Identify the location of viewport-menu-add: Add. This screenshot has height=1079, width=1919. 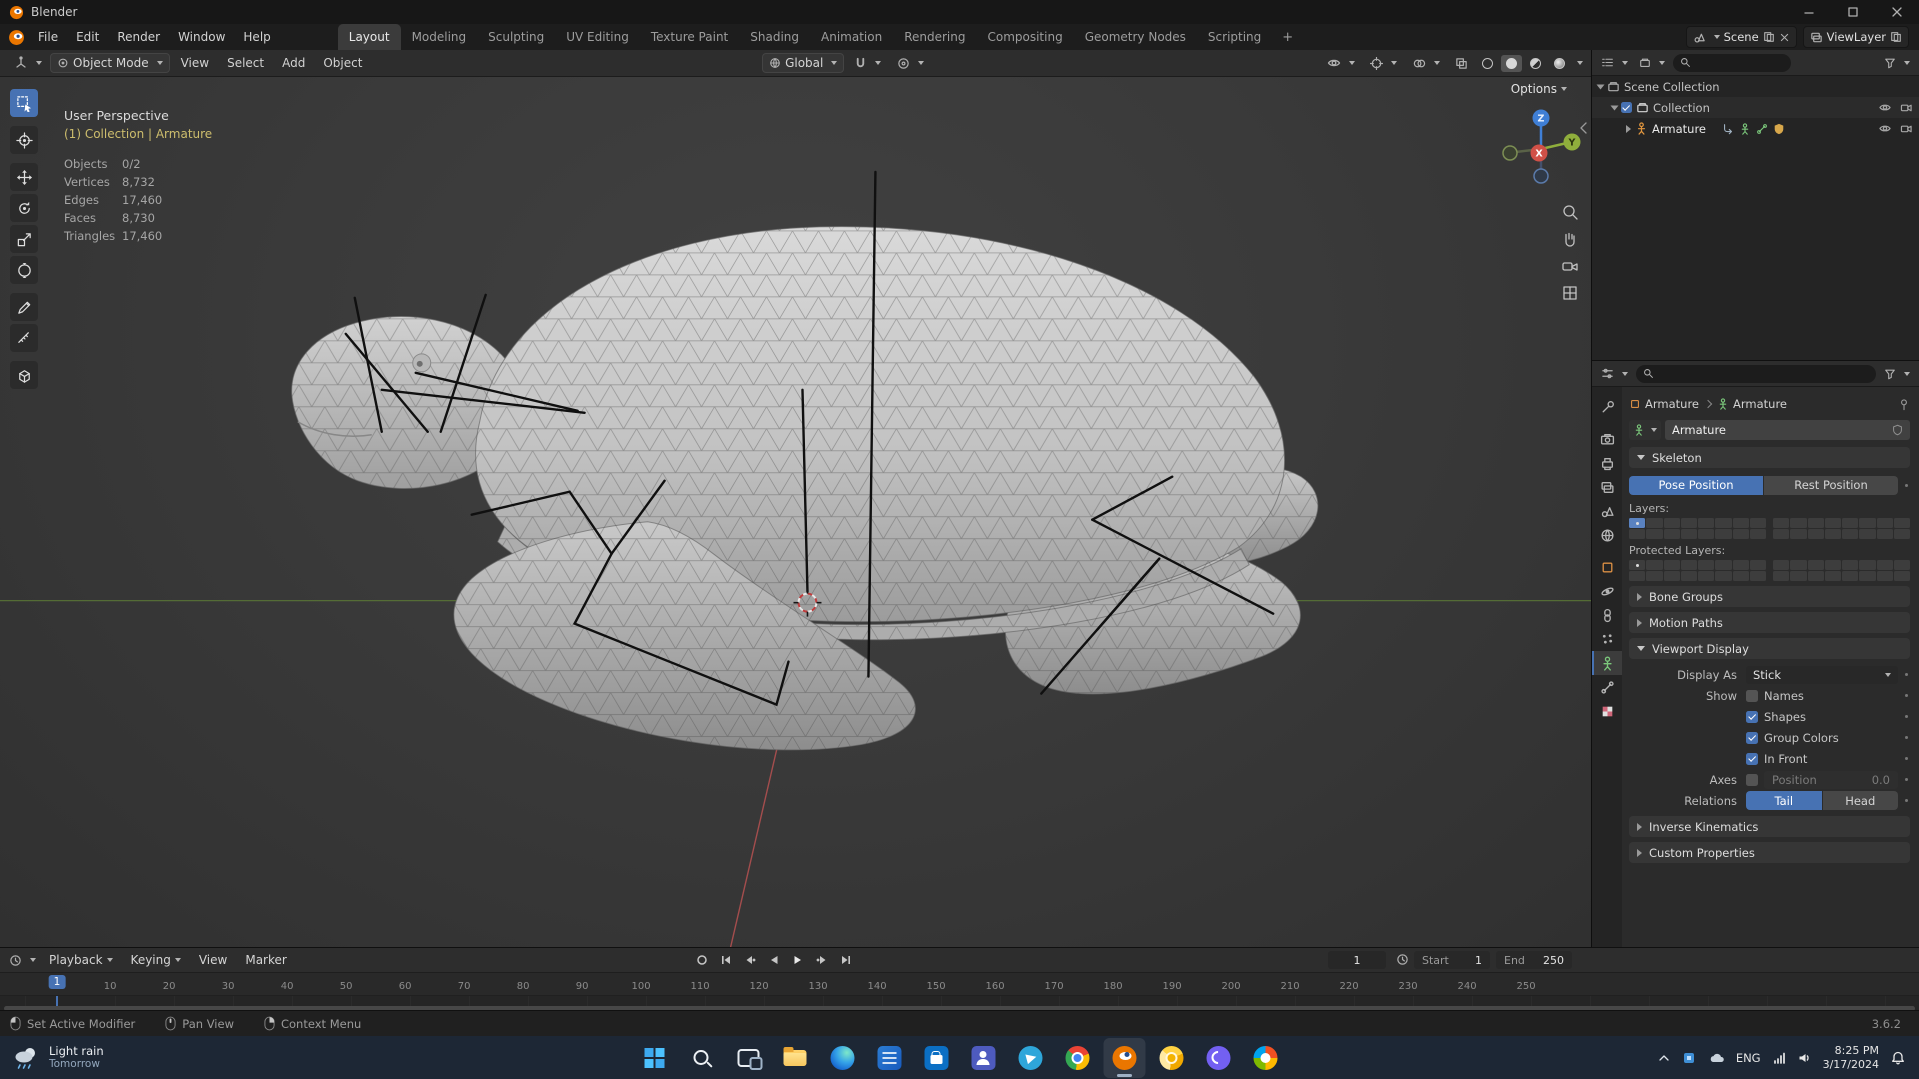
(293, 63).